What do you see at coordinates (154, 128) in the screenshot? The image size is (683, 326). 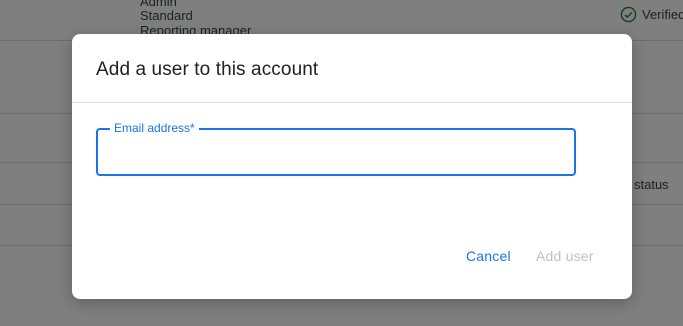 I see `email-field-label: Email address*` at bounding box center [154, 128].